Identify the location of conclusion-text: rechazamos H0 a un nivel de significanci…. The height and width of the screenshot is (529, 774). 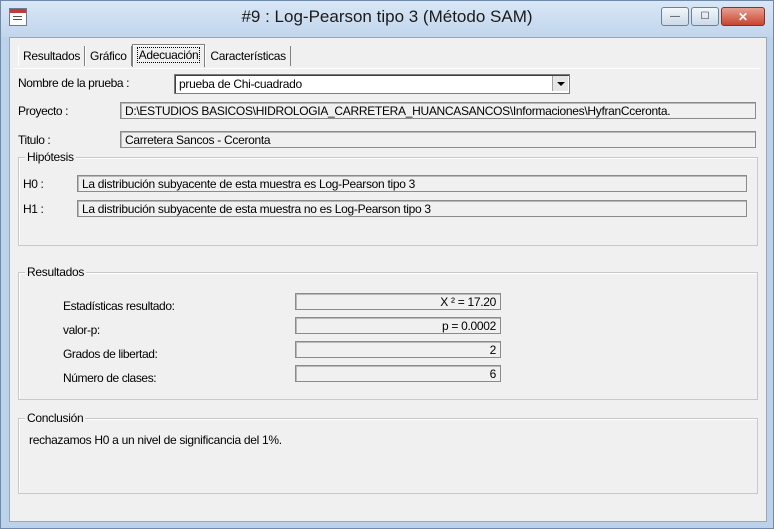
(155, 440).